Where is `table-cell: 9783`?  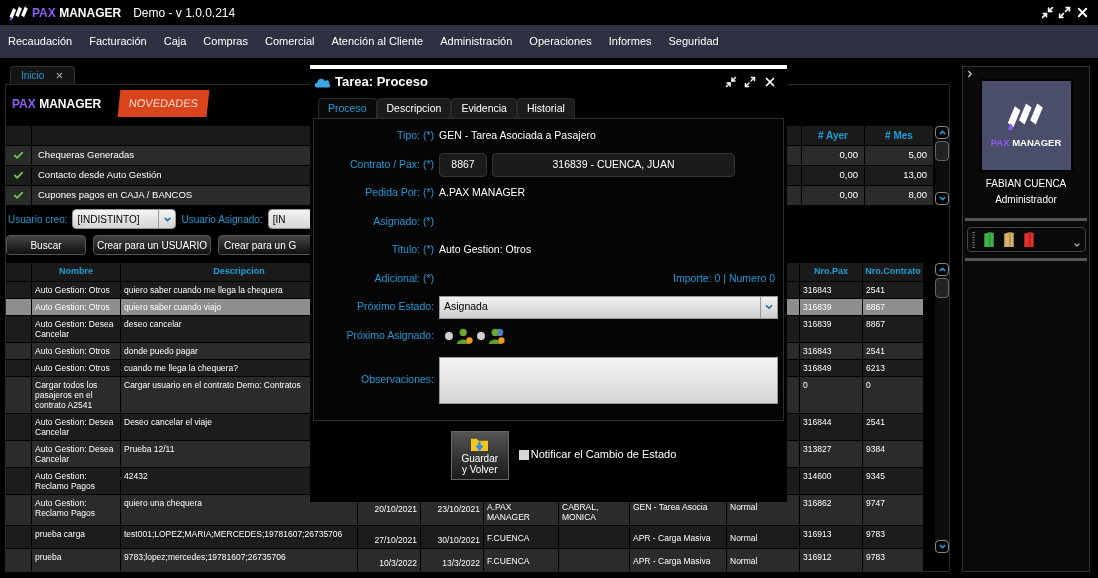 table-cell: 9783 is located at coordinates (893, 560).